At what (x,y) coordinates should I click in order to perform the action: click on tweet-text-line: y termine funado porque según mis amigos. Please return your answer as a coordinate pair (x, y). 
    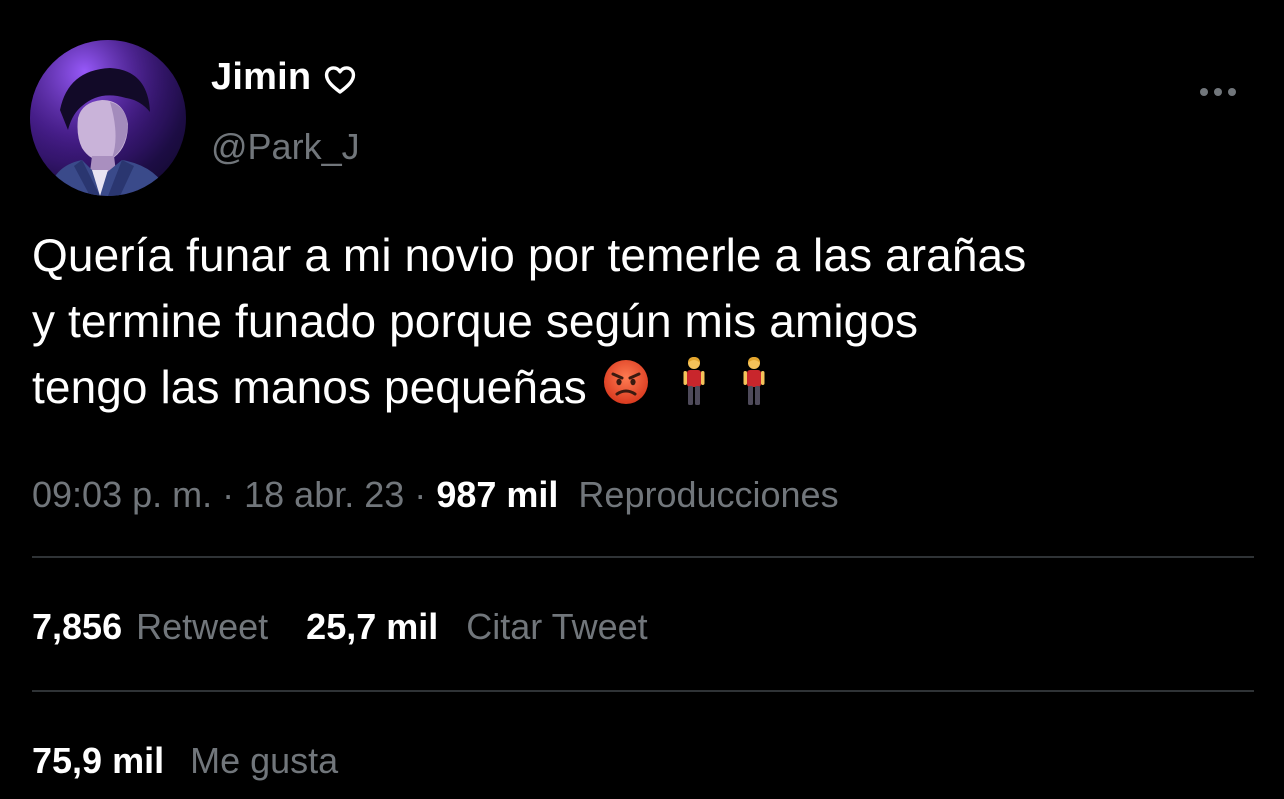
    Looking at the image, I should click on (475, 321).